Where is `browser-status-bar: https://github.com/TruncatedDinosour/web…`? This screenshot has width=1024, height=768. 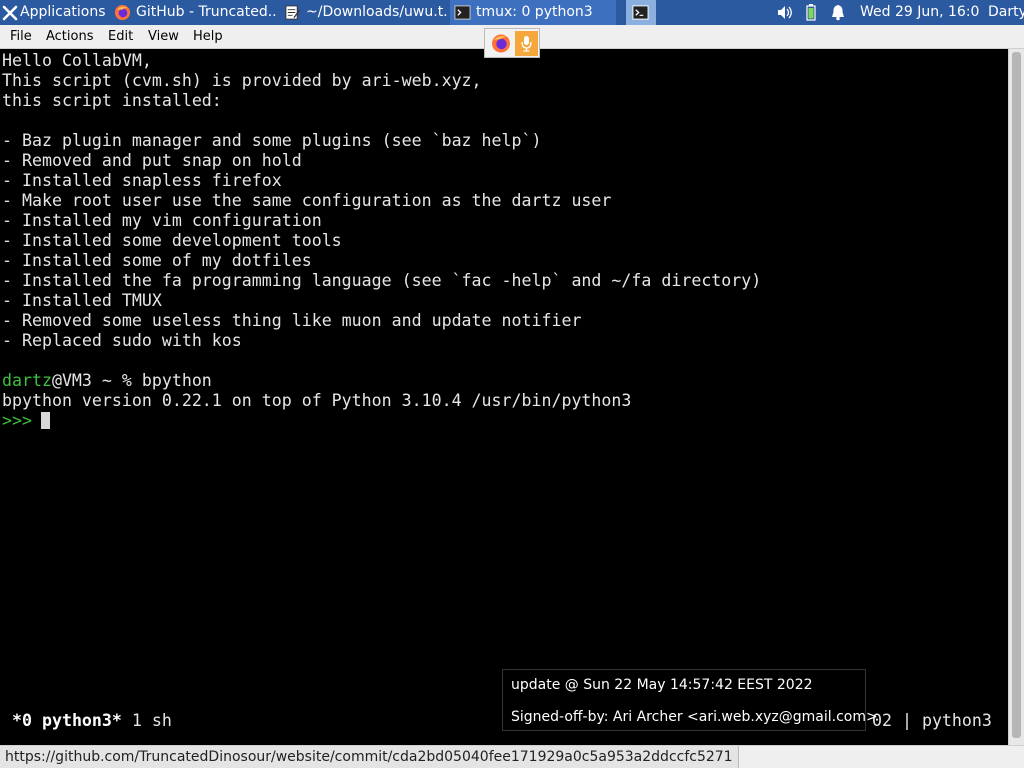
browser-status-bar: https://github.com/TruncatedDinosour/web… is located at coordinates (512, 756).